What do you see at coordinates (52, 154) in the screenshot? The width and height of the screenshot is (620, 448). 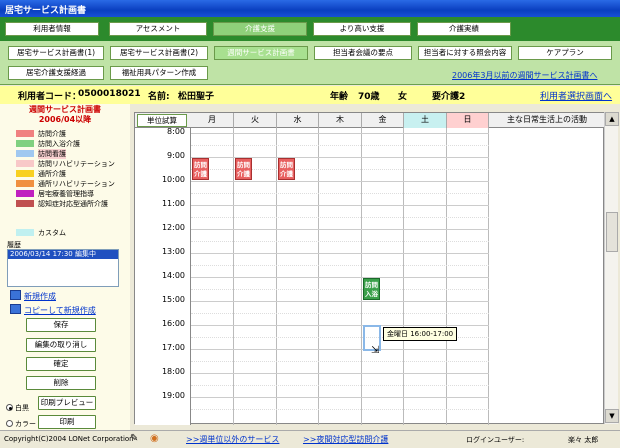 I see `legend-label: 訪問看護` at bounding box center [52, 154].